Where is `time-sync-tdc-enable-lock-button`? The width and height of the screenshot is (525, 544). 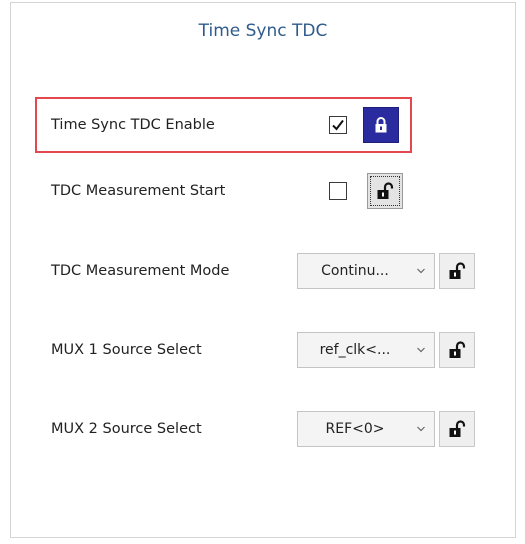
time-sync-tdc-enable-lock-button is located at coordinates (381, 125).